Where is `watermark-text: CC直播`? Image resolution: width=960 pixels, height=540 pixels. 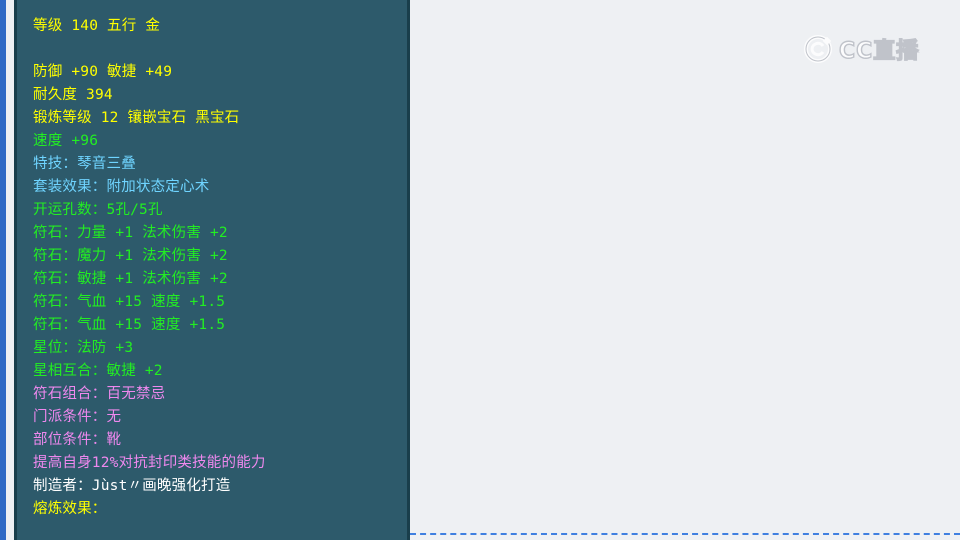
watermark-text: CC直播 is located at coordinates (879, 51).